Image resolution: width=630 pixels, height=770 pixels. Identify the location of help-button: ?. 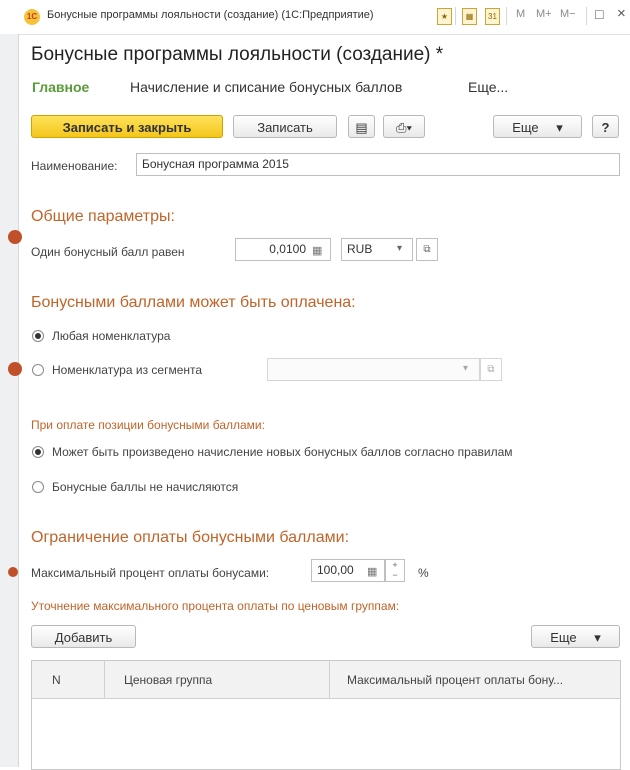
(605, 126).